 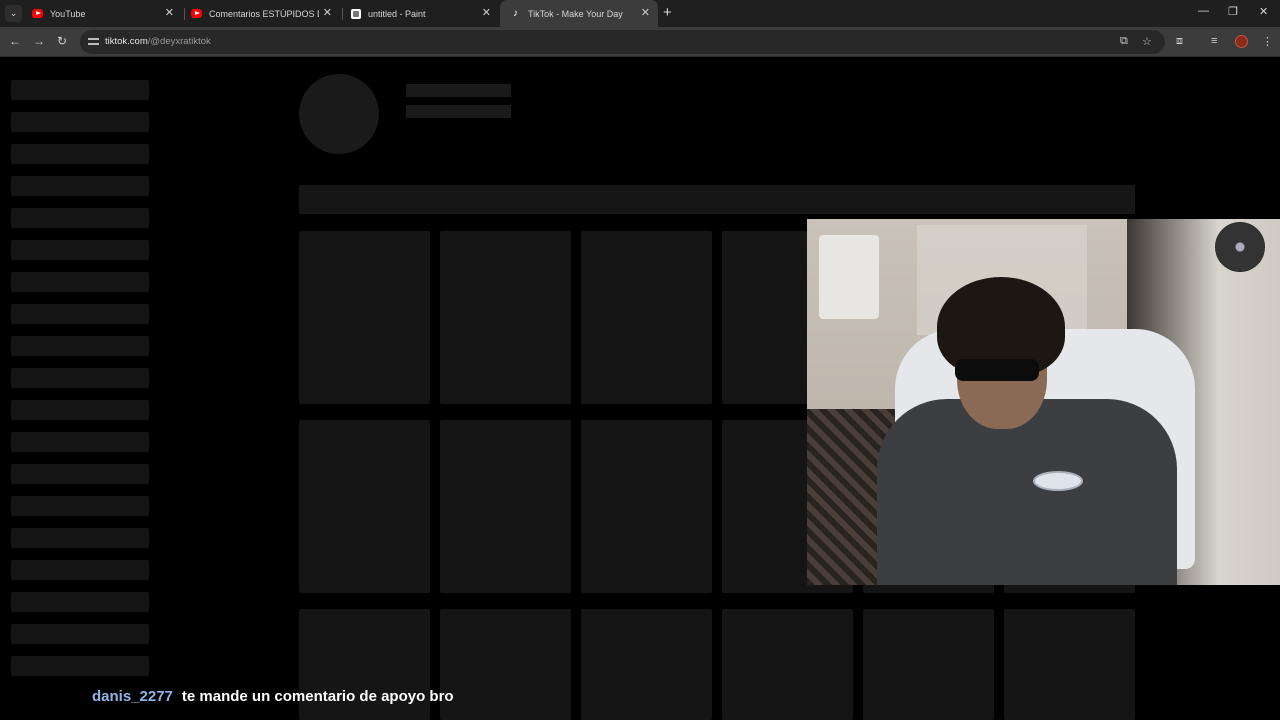 I want to click on tab-title: untitled - Paint, so click(x=397, y=13).